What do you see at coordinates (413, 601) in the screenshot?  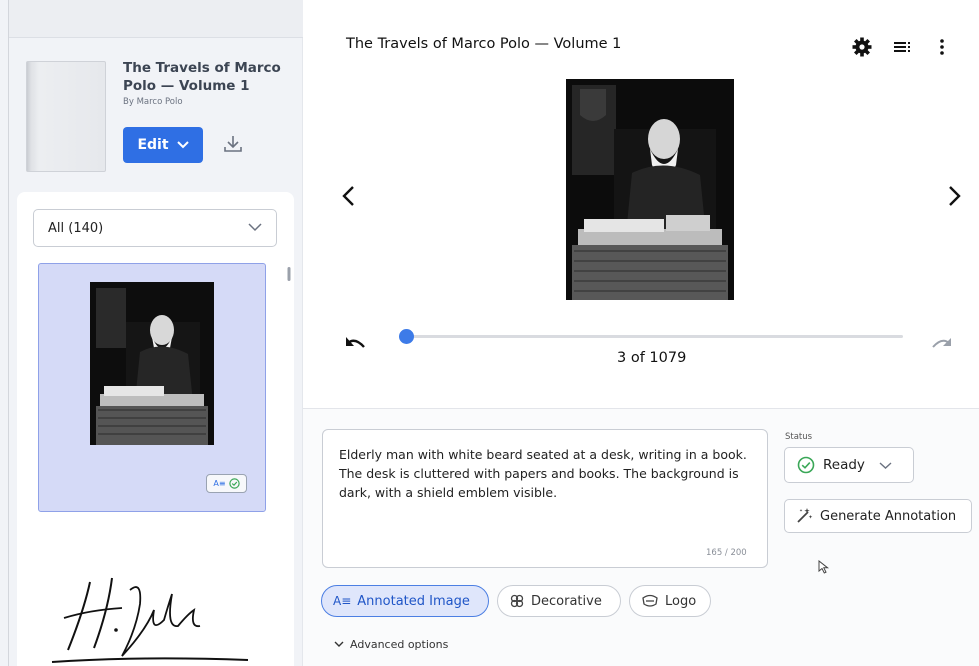 I see `type-chip-label: Annotated Image` at bounding box center [413, 601].